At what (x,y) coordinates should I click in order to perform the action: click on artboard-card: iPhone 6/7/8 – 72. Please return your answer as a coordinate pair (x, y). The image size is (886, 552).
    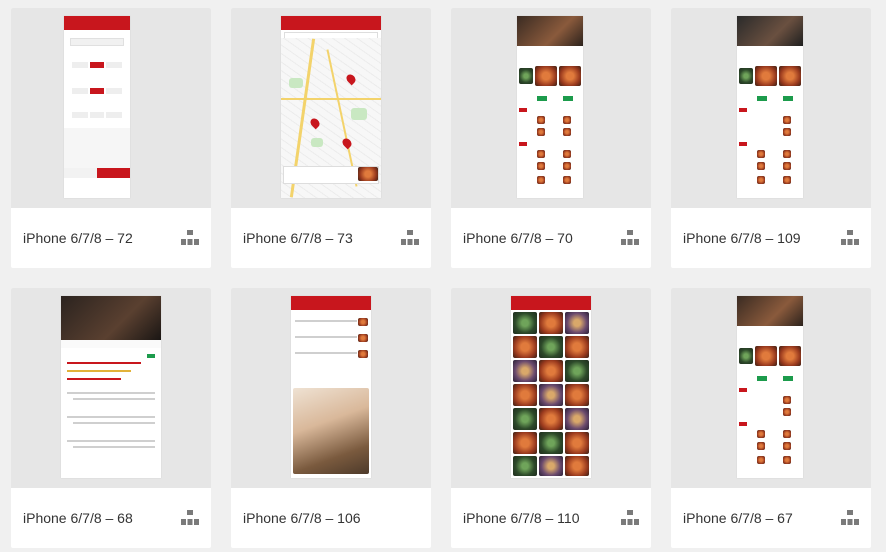
    Looking at the image, I should click on (111, 138).